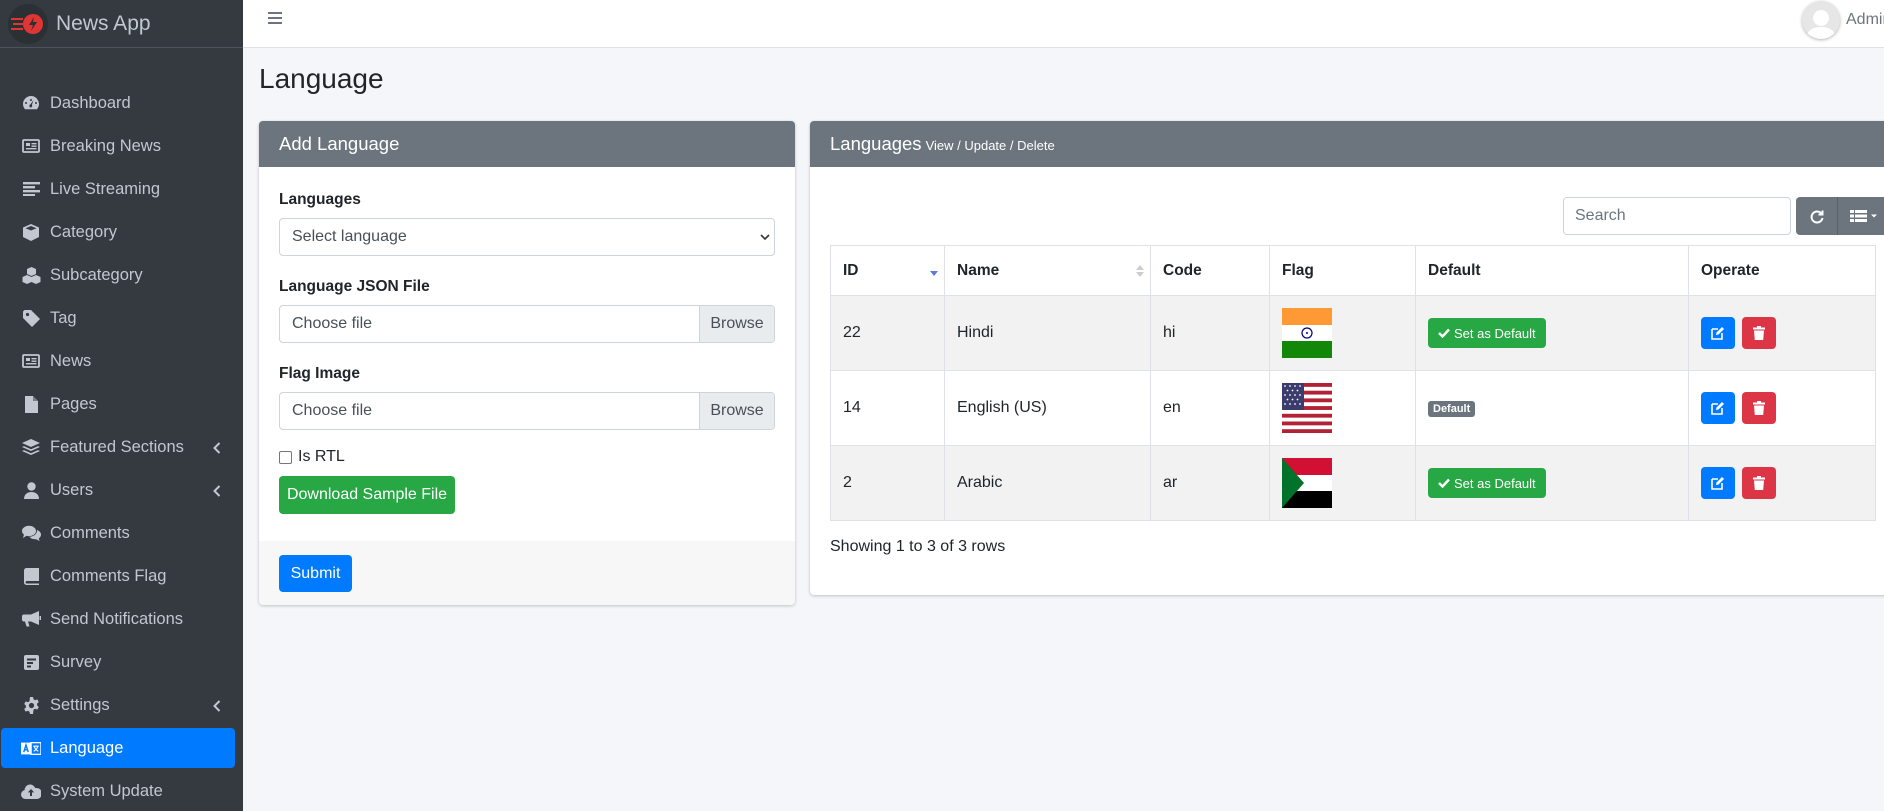 The width and height of the screenshot is (1884, 811). I want to click on language-select-value: Select language, so click(349, 236).